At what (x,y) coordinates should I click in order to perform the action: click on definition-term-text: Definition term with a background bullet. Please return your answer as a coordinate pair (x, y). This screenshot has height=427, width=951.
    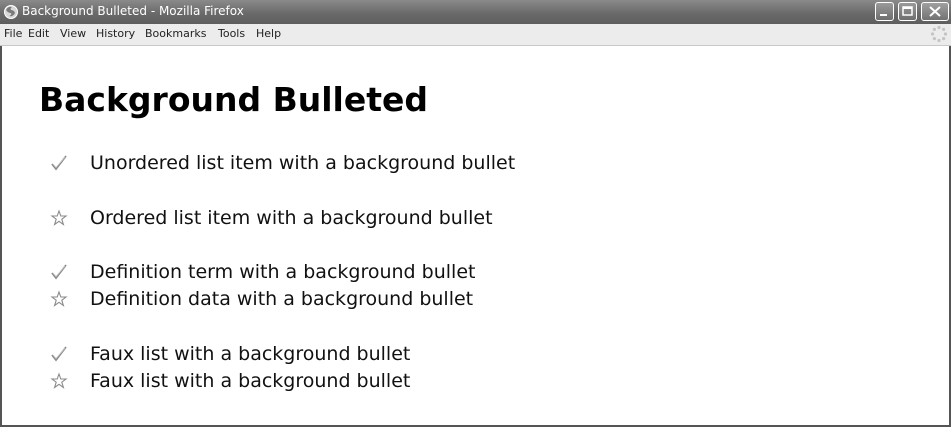
    Looking at the image, I should click on (283, 272).